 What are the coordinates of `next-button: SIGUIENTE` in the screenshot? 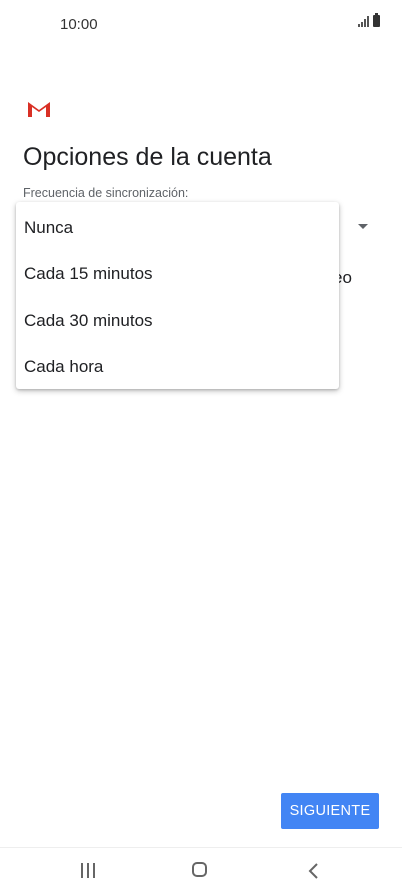 It's located at (330, 811).